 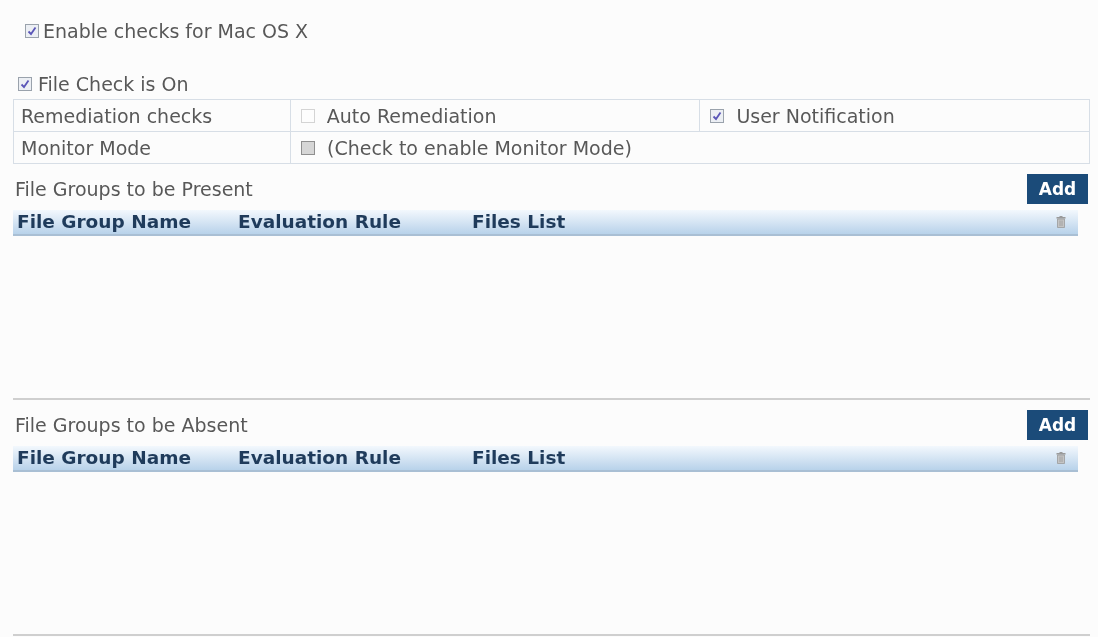 I want to click on section-title: File Groups to be Absent, so click(x=131, y=425).